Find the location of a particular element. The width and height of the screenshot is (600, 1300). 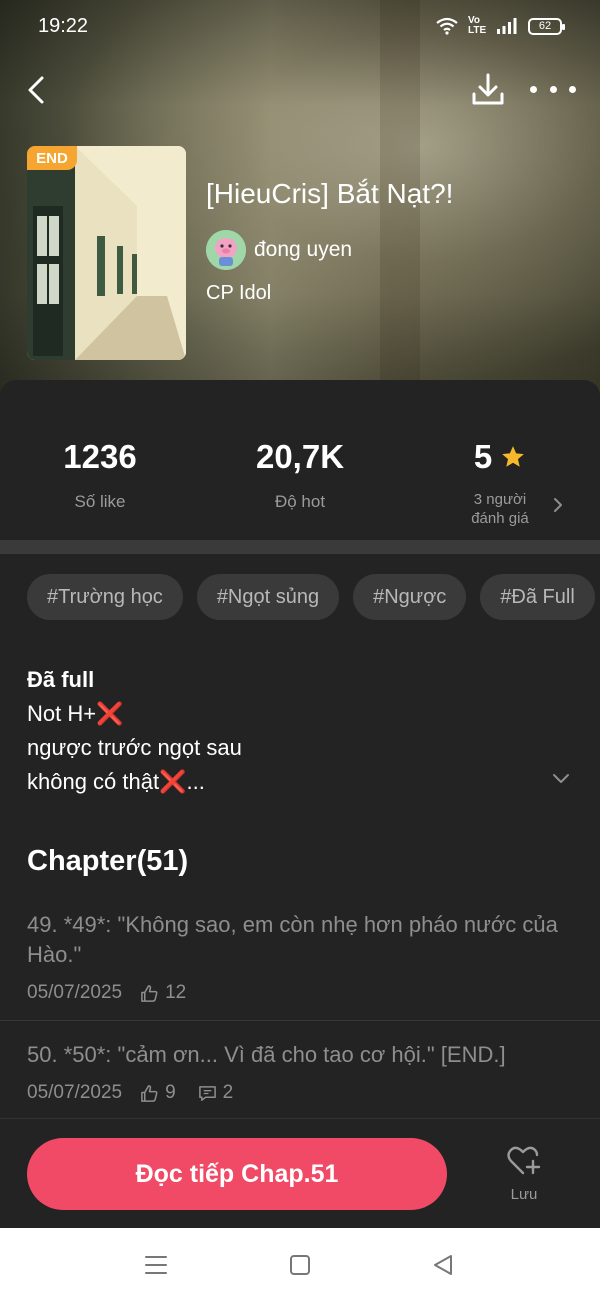

book-category: CP Idol is located at coordinates (238, 293).